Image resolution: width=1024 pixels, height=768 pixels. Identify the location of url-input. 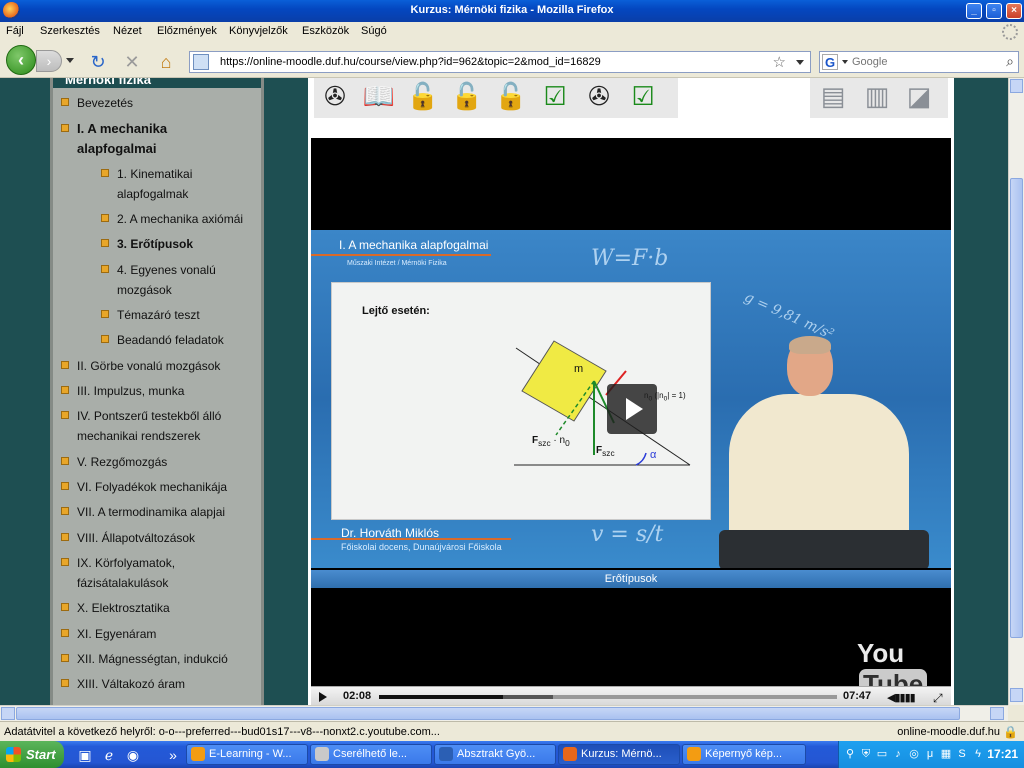
(490, 62).